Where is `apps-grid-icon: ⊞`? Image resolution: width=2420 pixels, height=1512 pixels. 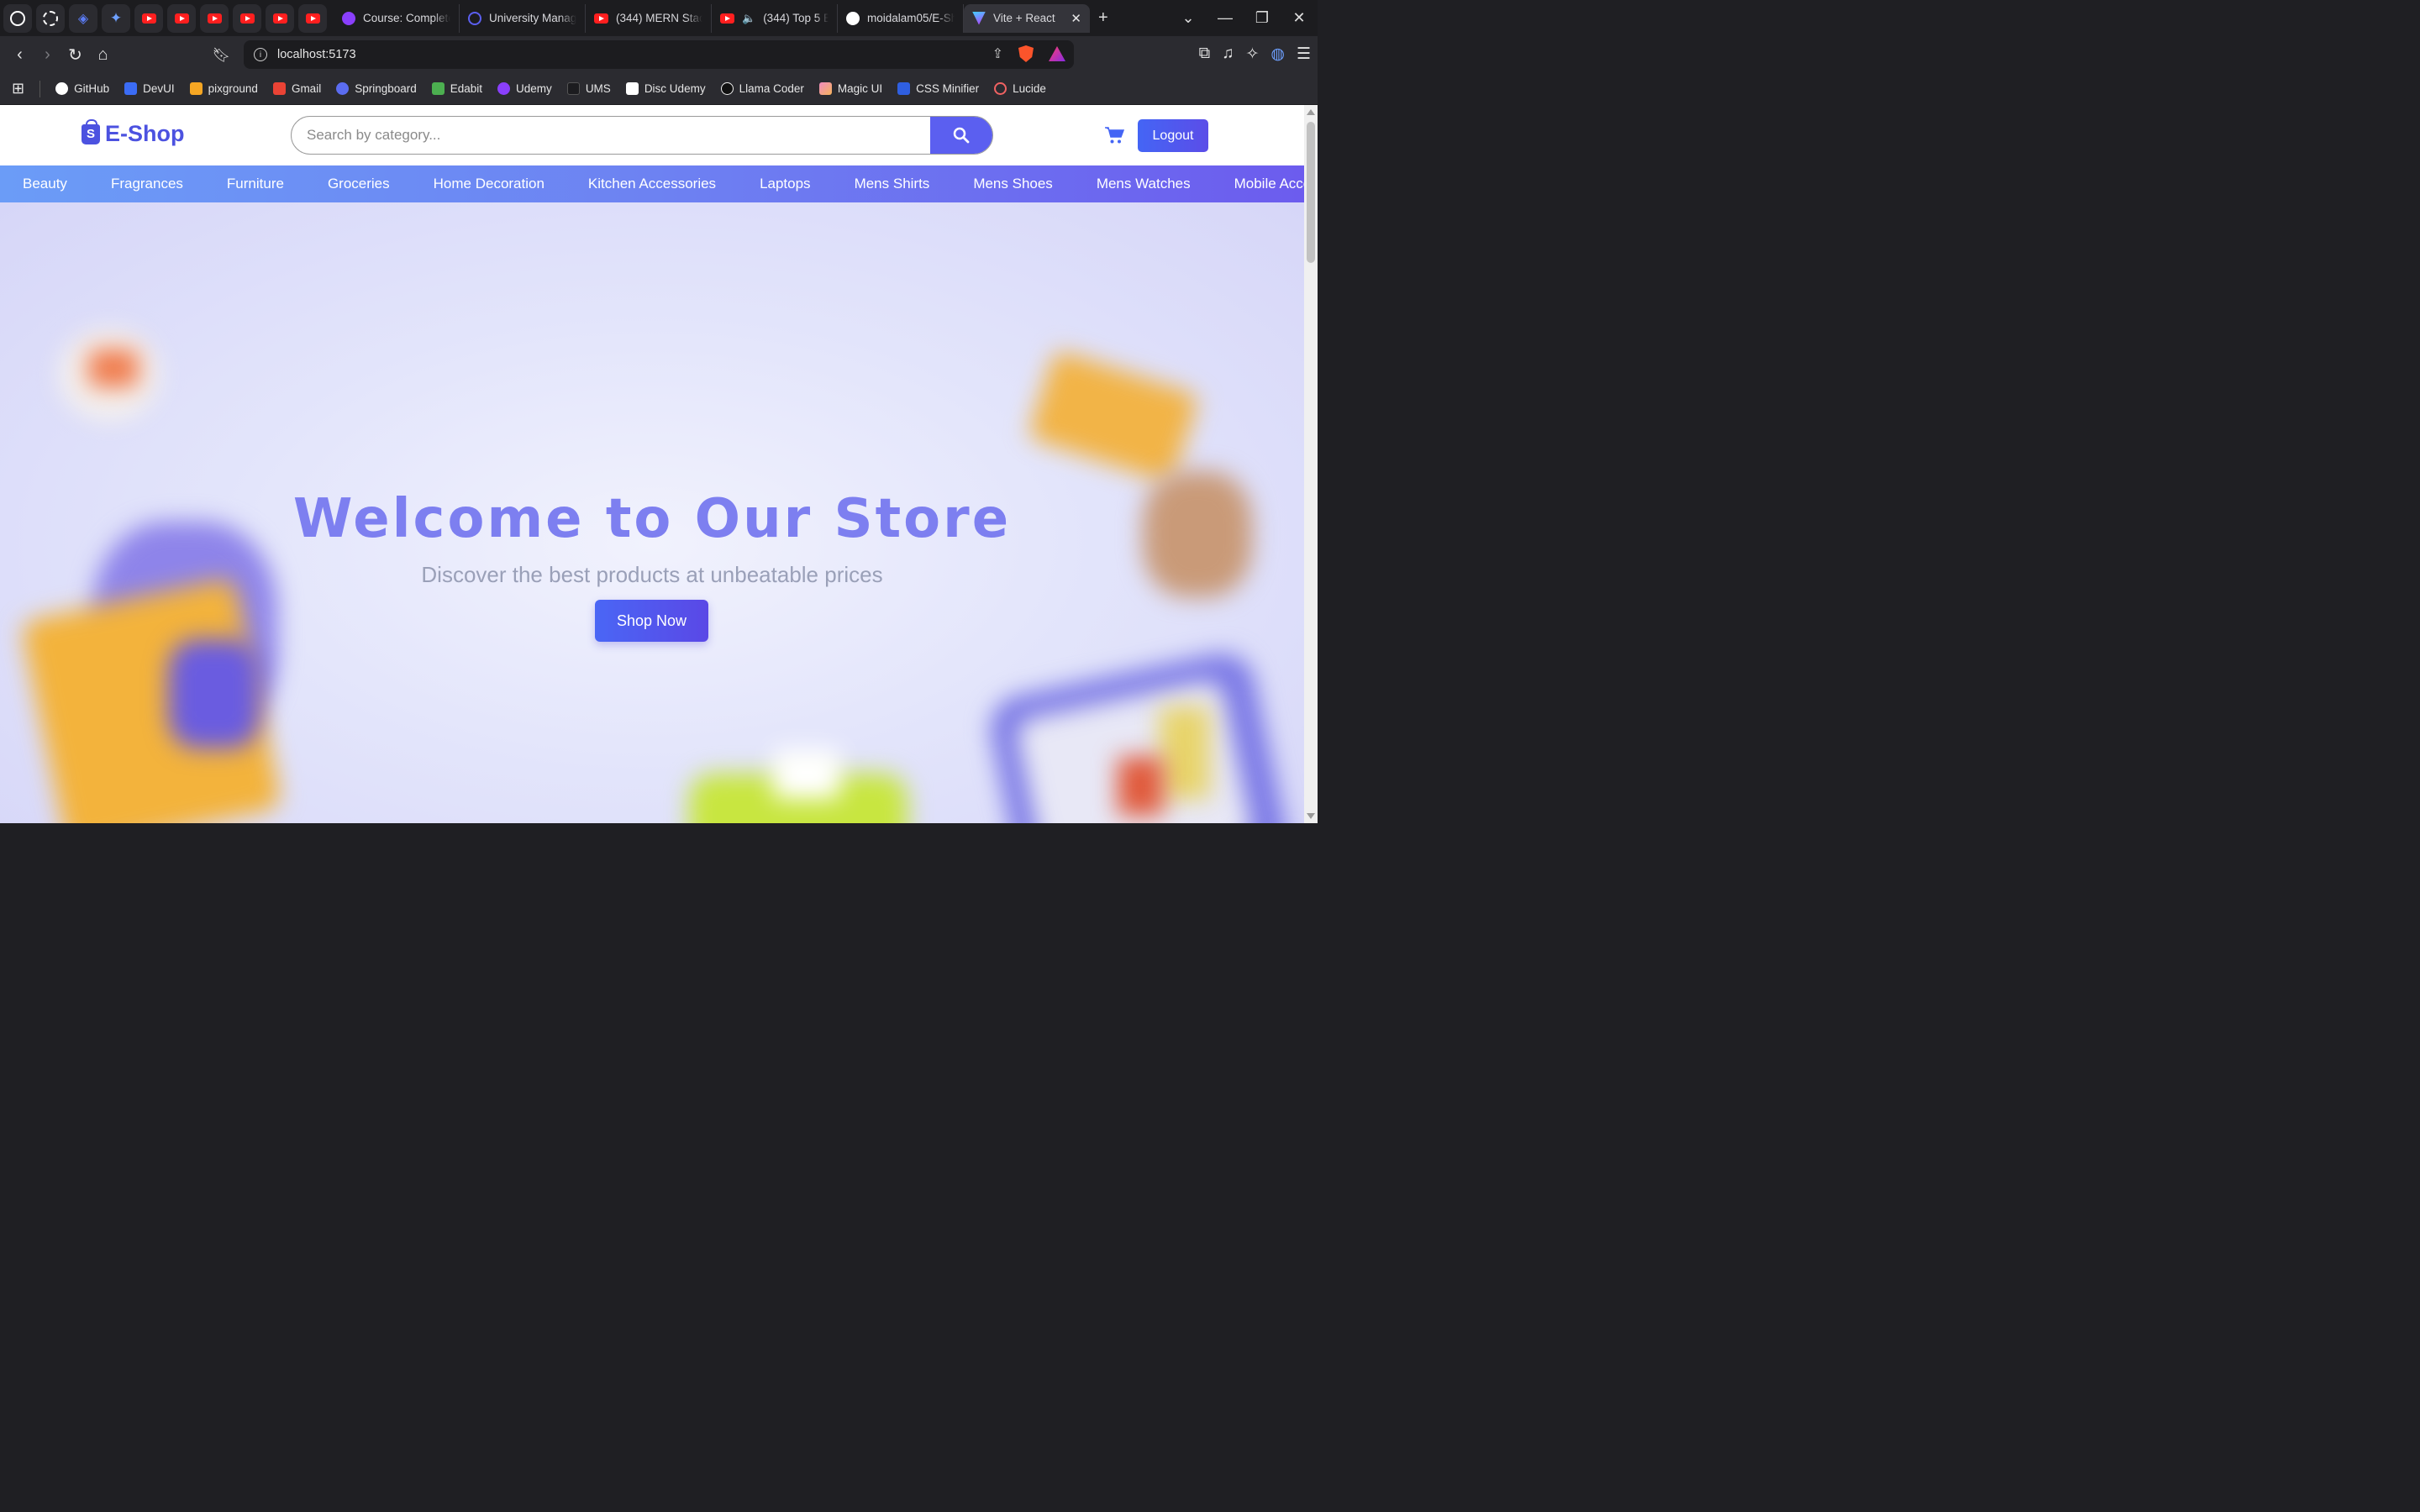
apps-grid-icon: ⊞ is located at coordinates (18, 88).